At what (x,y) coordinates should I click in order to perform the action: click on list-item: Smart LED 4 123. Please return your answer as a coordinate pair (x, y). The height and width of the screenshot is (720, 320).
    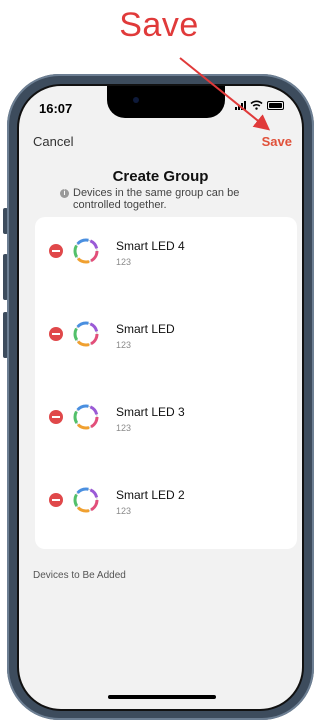
    Looking at the image, I should click on (166, 251).